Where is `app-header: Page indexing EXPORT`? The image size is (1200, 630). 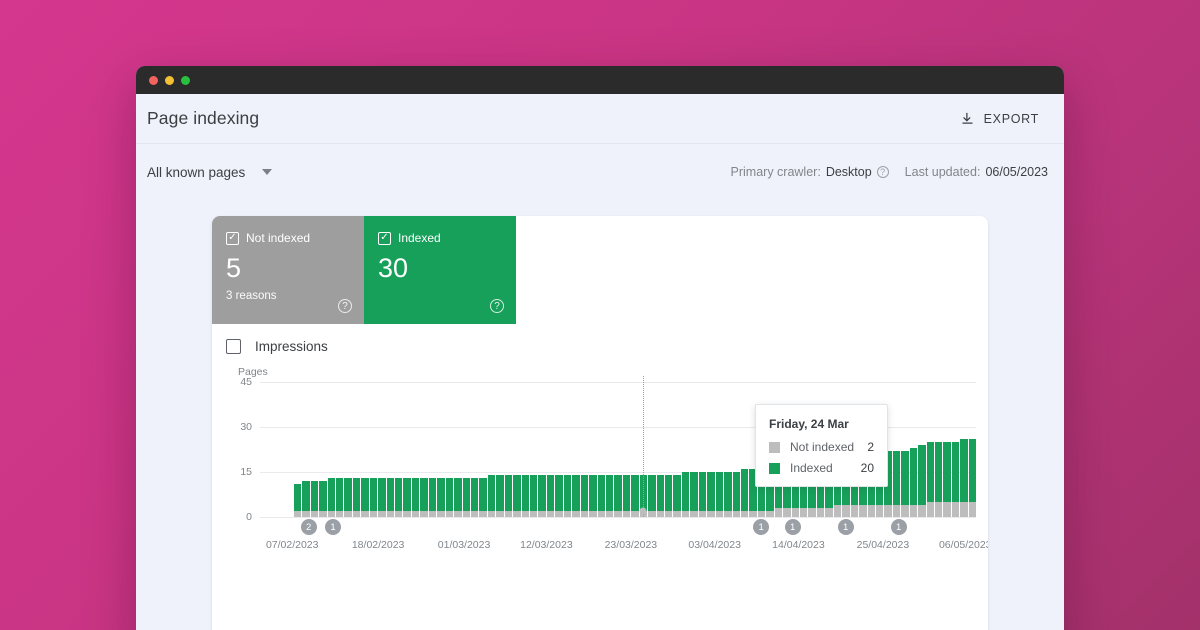 app-header: Page indexing EXPORT is located at coordinates (600, 119).